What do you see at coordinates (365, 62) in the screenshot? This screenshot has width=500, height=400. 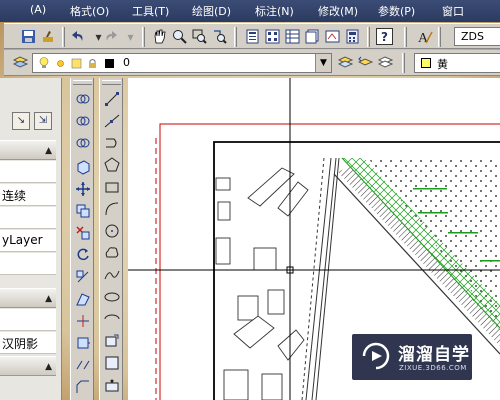 I see `layer-previous-icon` at bounding box center [365, 62].